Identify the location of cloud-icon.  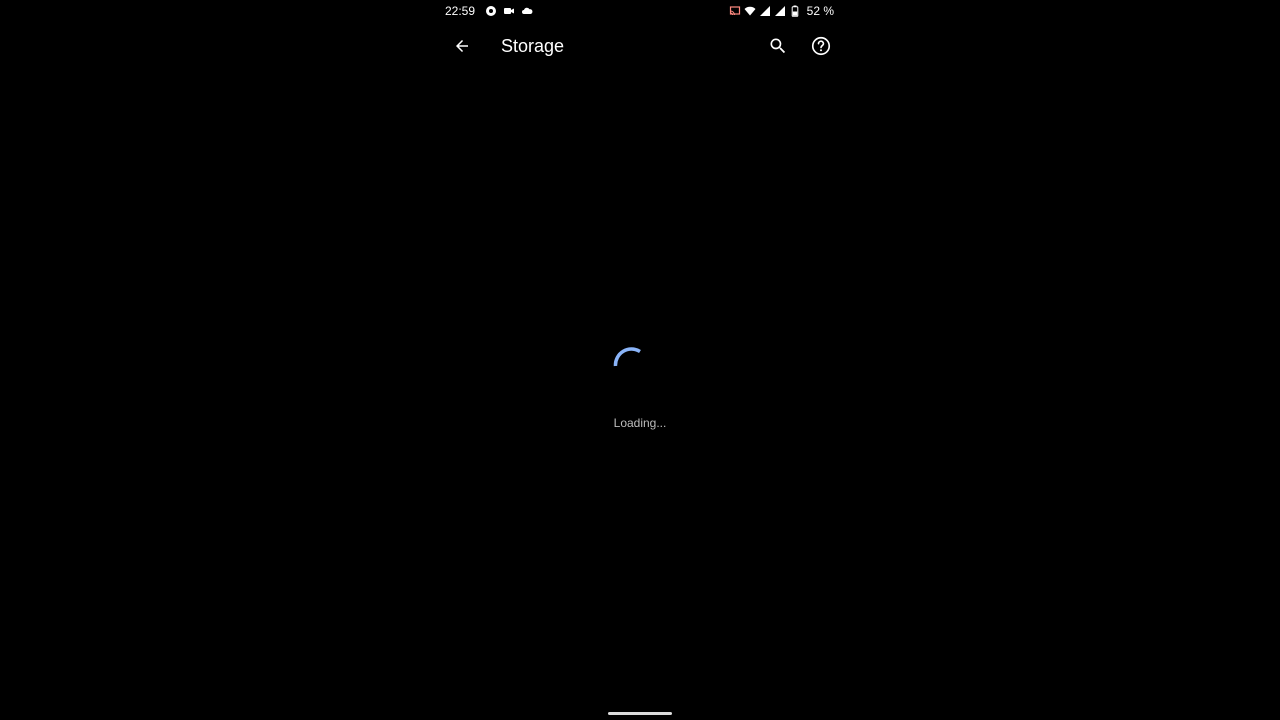
(527, 11).